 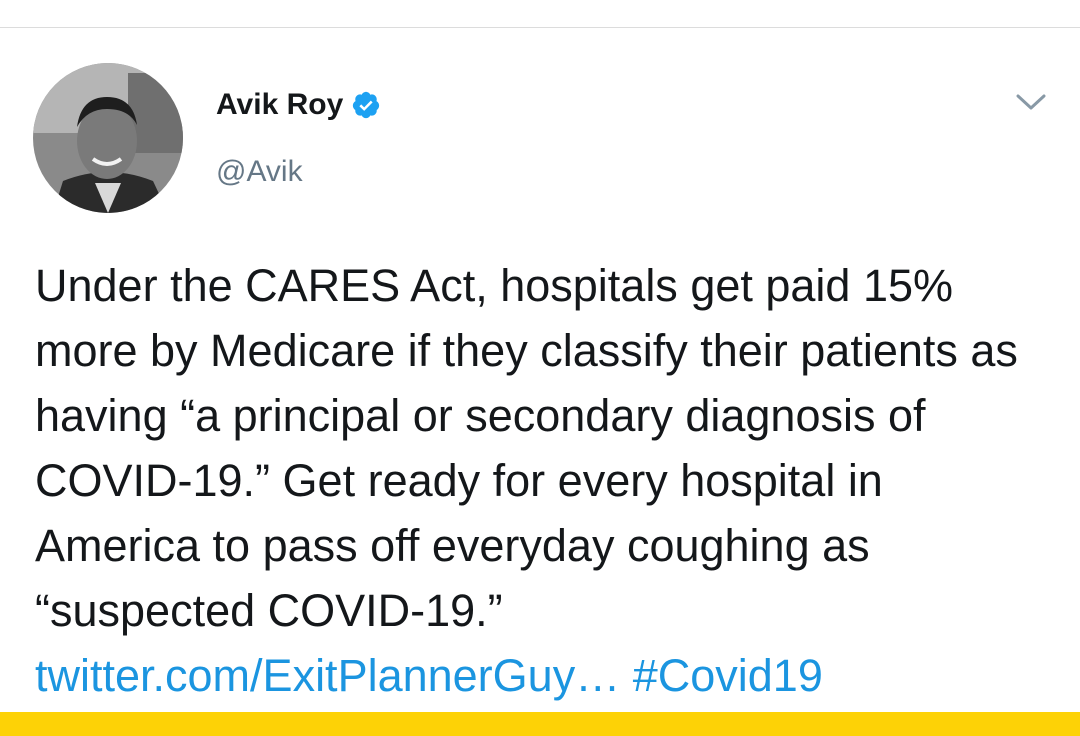 I want to click on chevron-down-icon, so click(x=1031, y=102).